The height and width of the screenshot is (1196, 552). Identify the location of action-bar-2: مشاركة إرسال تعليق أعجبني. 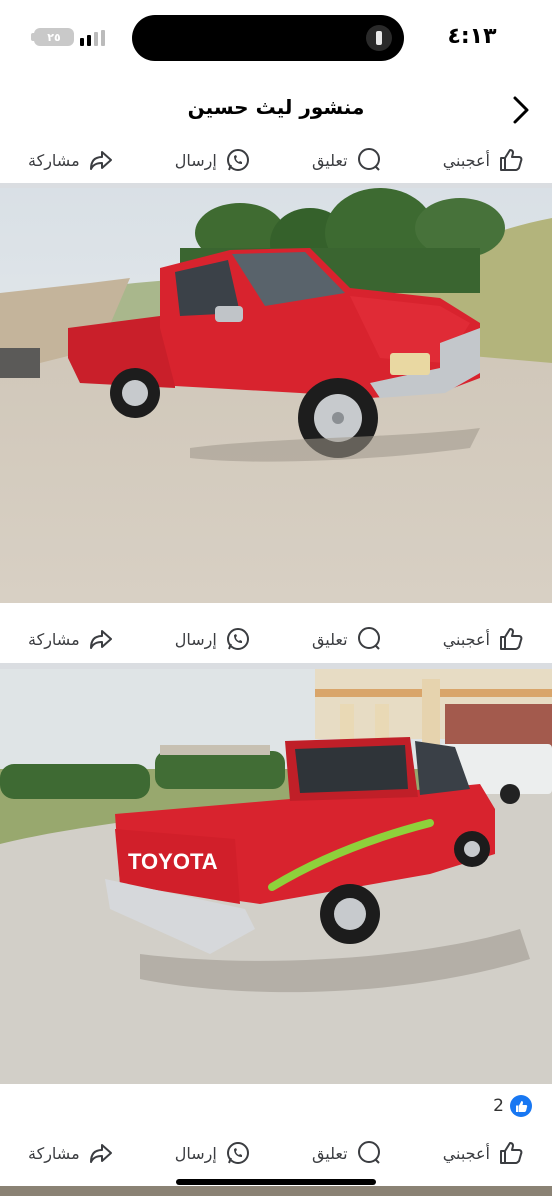
(276, 639).